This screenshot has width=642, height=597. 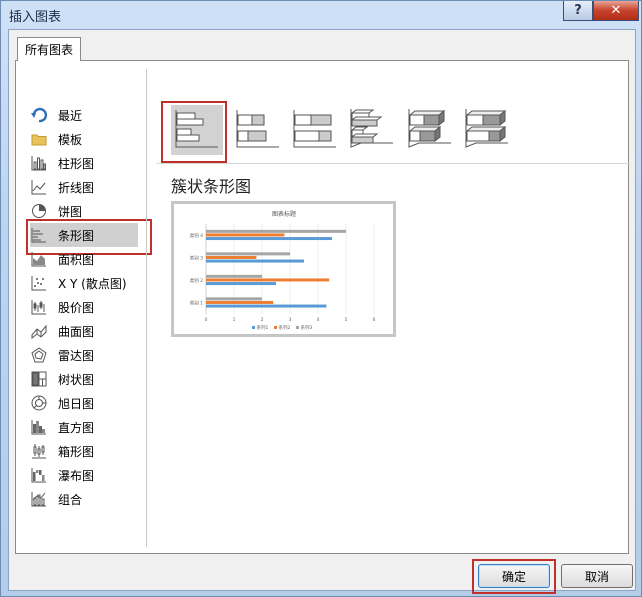 What do you see at coordinates (578, 11) in the screenshot?
I see `help-button: ?` at bounding box center [578, 11].